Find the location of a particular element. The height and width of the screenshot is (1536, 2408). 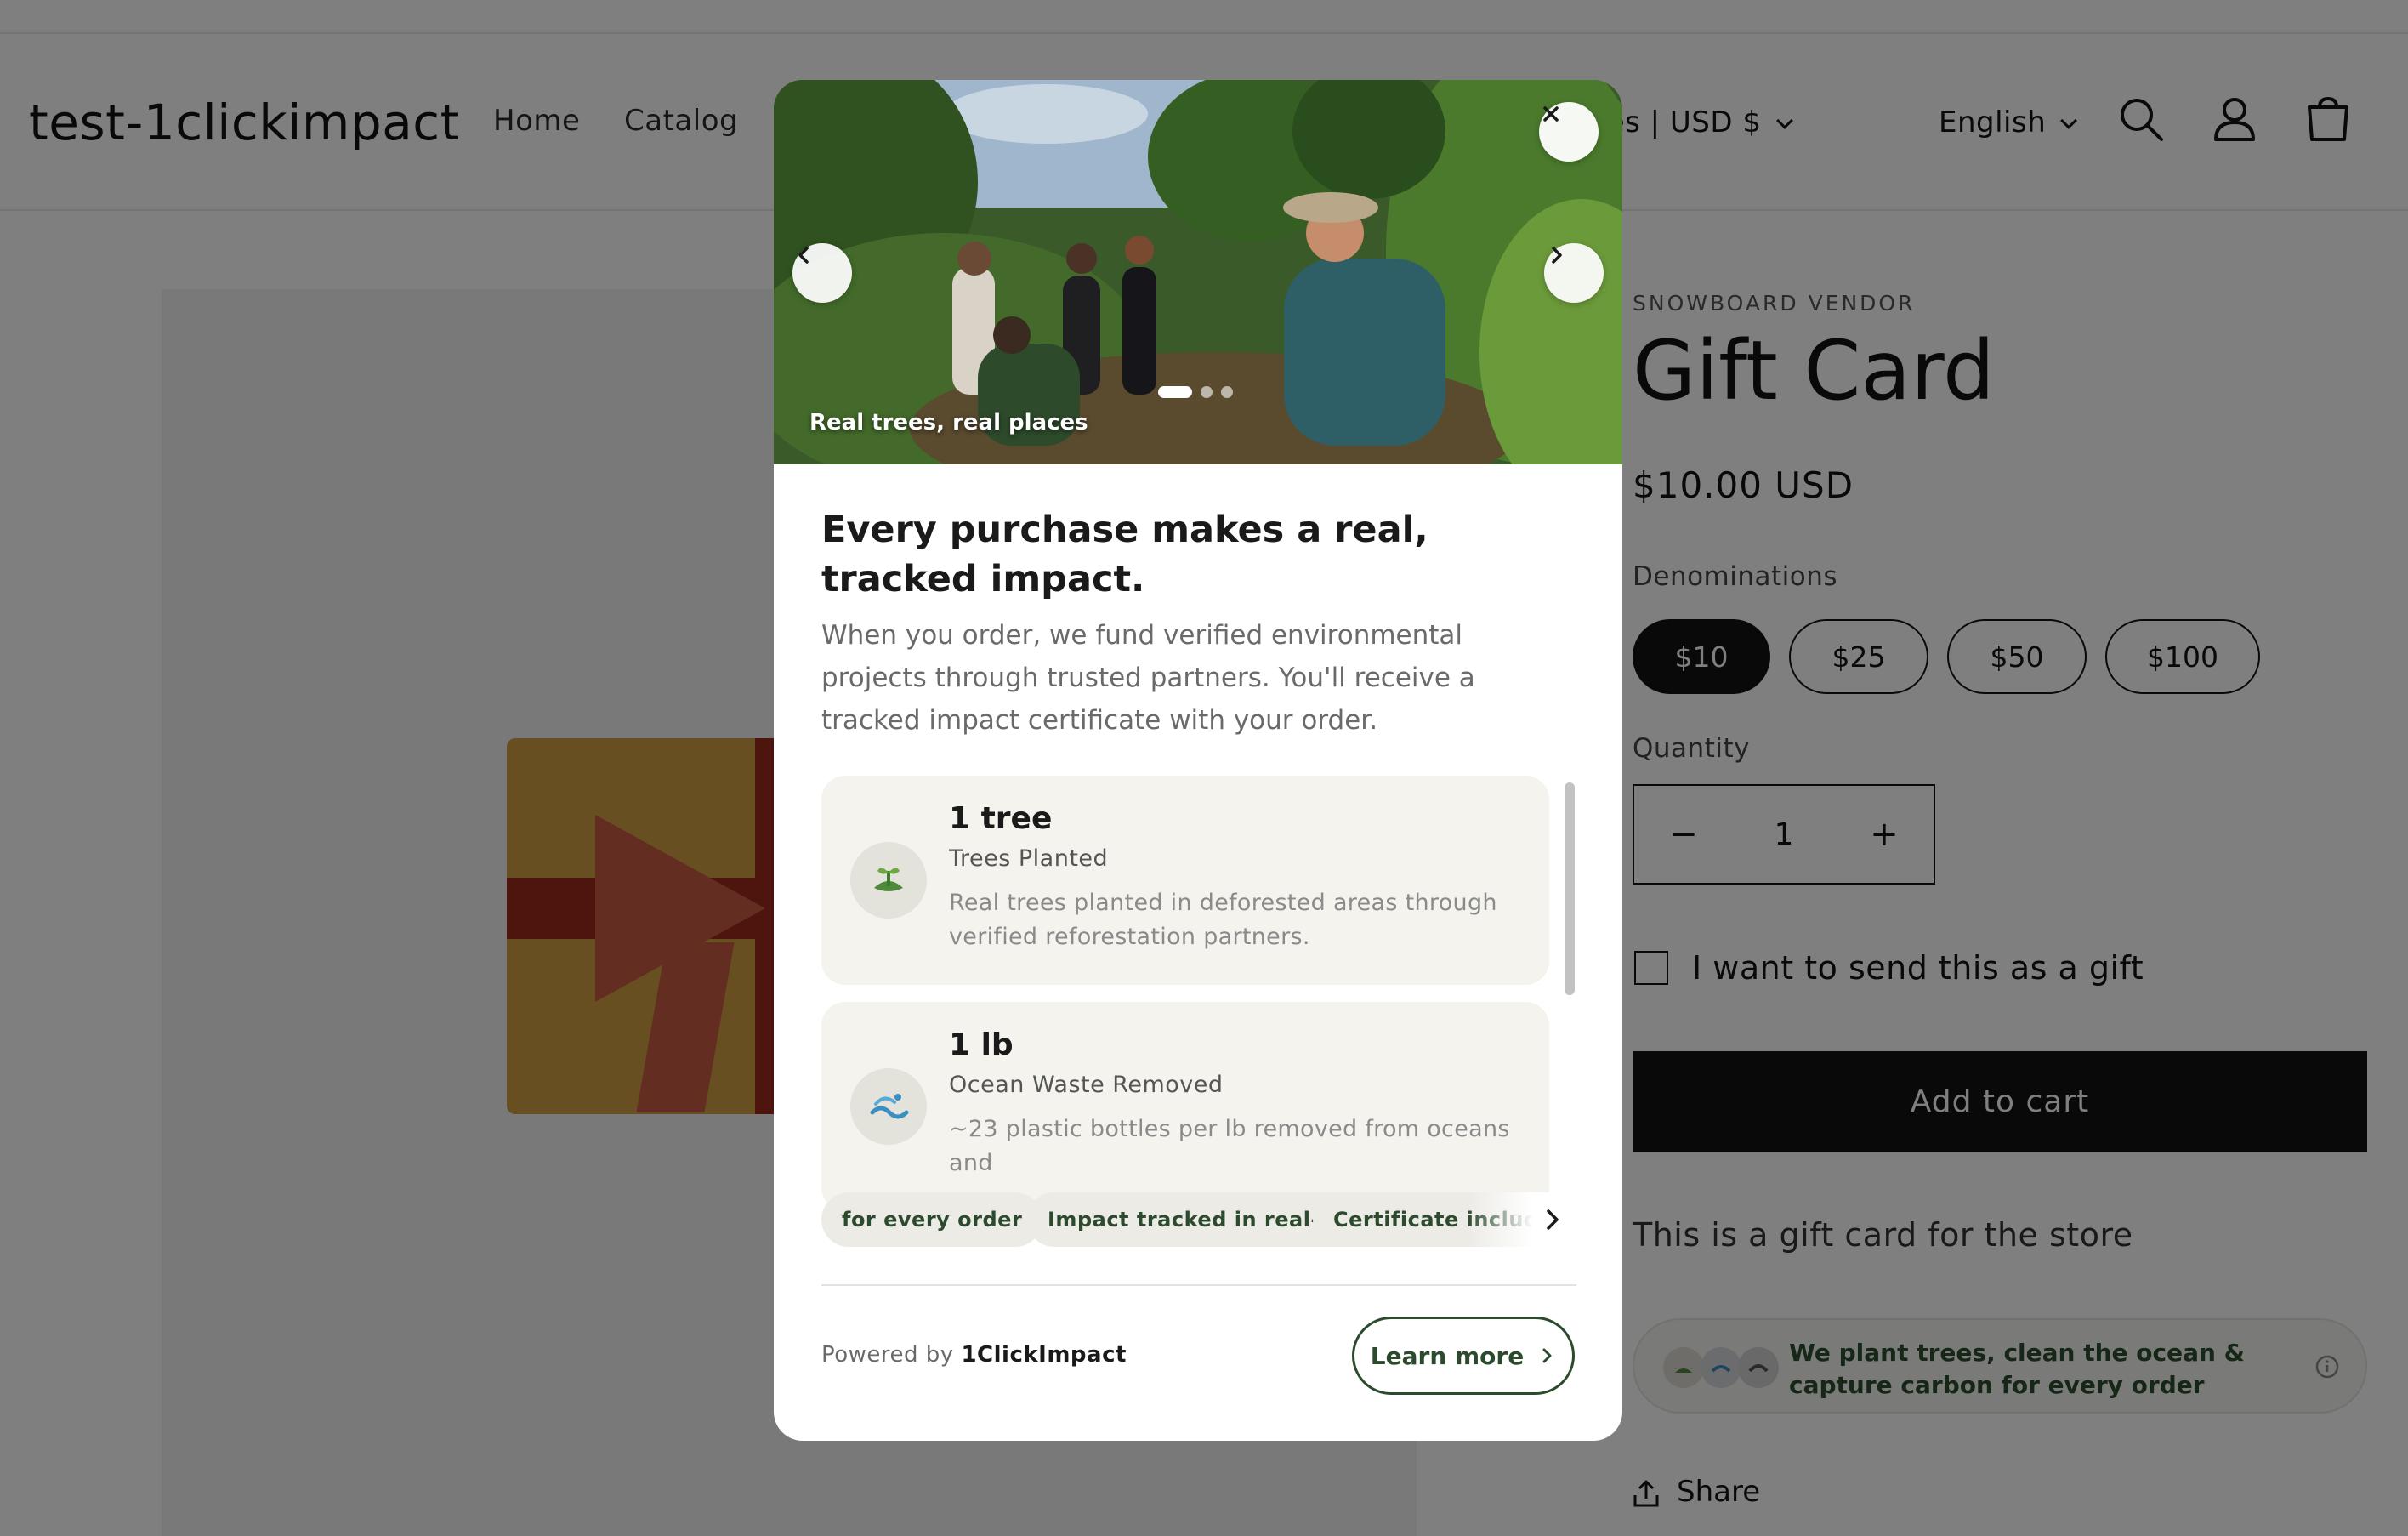

chevron-left-icon is located at coordinates (803, 255).